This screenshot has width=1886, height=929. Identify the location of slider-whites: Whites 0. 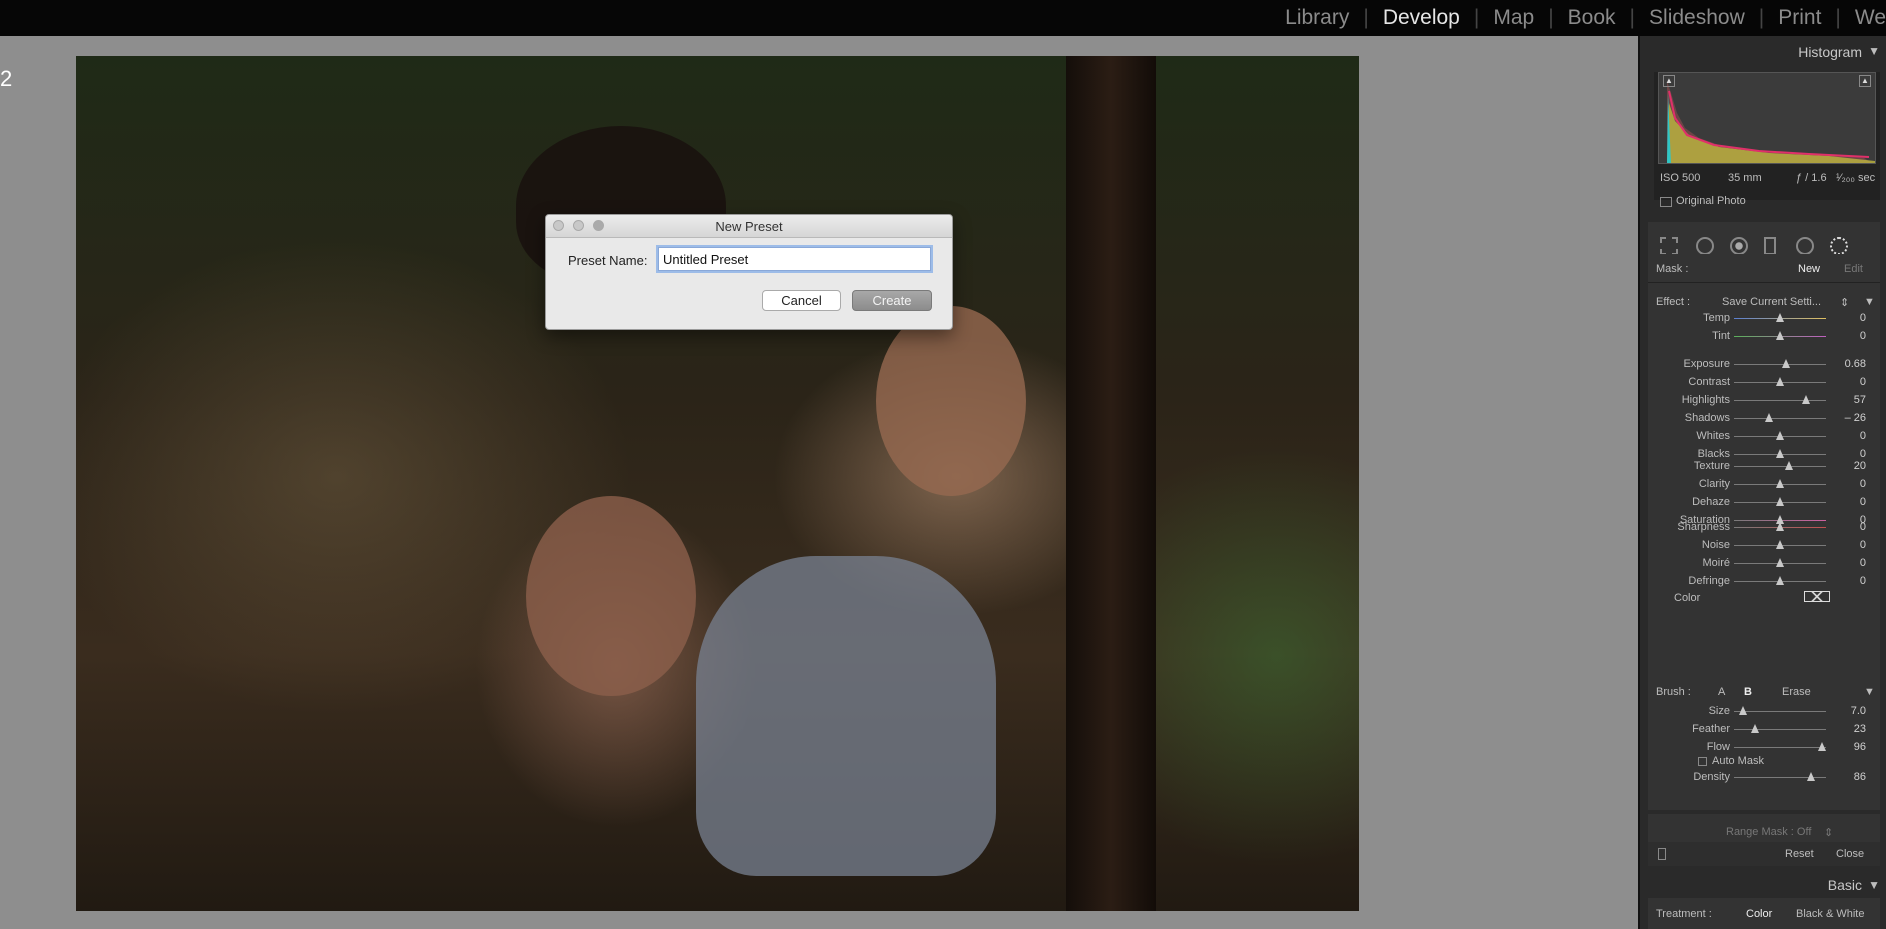
(1764, 436).